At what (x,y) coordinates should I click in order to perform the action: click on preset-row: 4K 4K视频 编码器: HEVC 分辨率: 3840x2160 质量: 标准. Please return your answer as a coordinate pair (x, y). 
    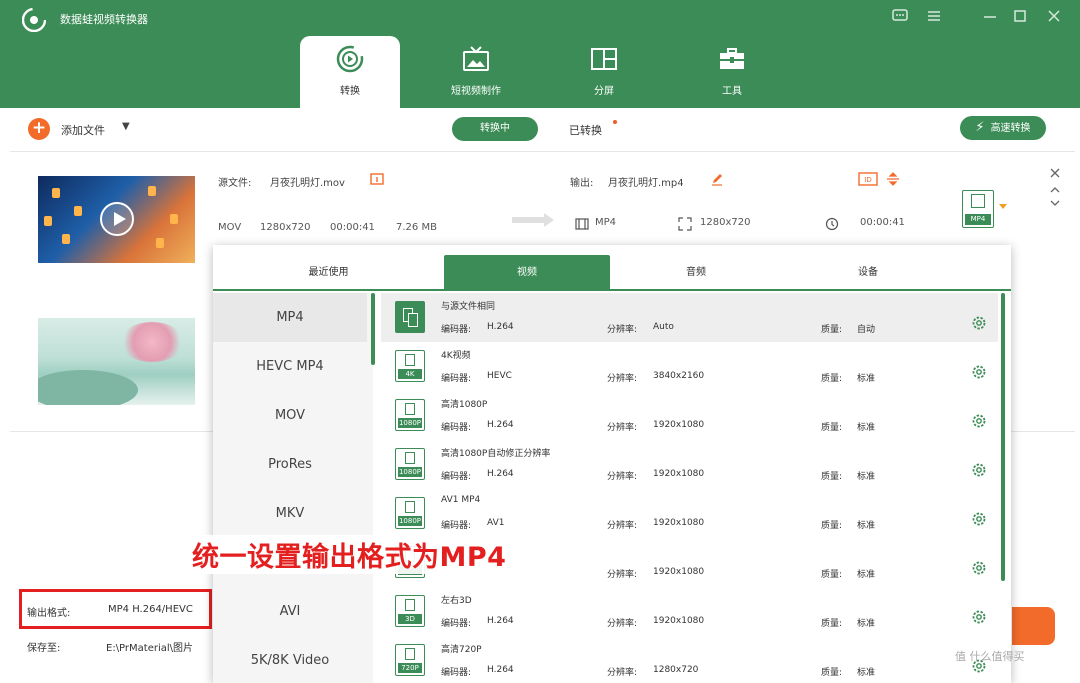
    Looking at the image, I should click on (689, 366).